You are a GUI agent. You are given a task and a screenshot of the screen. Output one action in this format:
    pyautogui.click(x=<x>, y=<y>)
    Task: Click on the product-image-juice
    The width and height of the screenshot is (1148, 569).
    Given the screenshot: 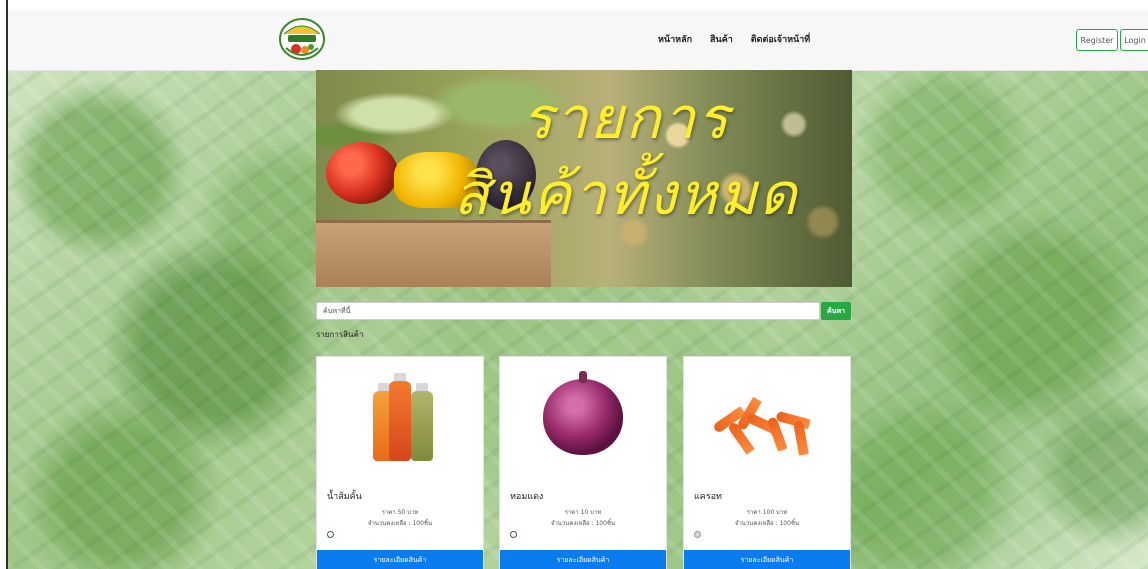 What is the action you would take?
    pyautogui.click(x=400, y=417)
    